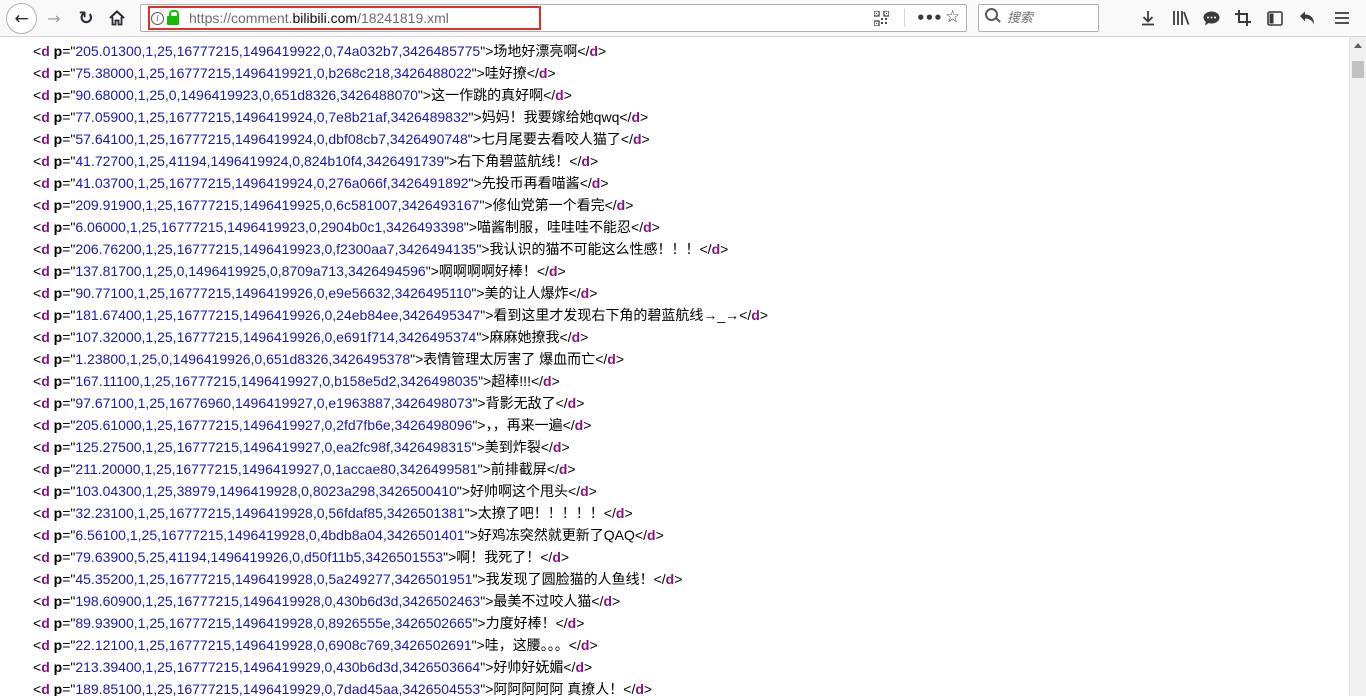 The image size is (1366, 696). Describe the element at coordinates (952, 17) in the screenshot. I see `bookmark-star-icon: ☆` at that location.